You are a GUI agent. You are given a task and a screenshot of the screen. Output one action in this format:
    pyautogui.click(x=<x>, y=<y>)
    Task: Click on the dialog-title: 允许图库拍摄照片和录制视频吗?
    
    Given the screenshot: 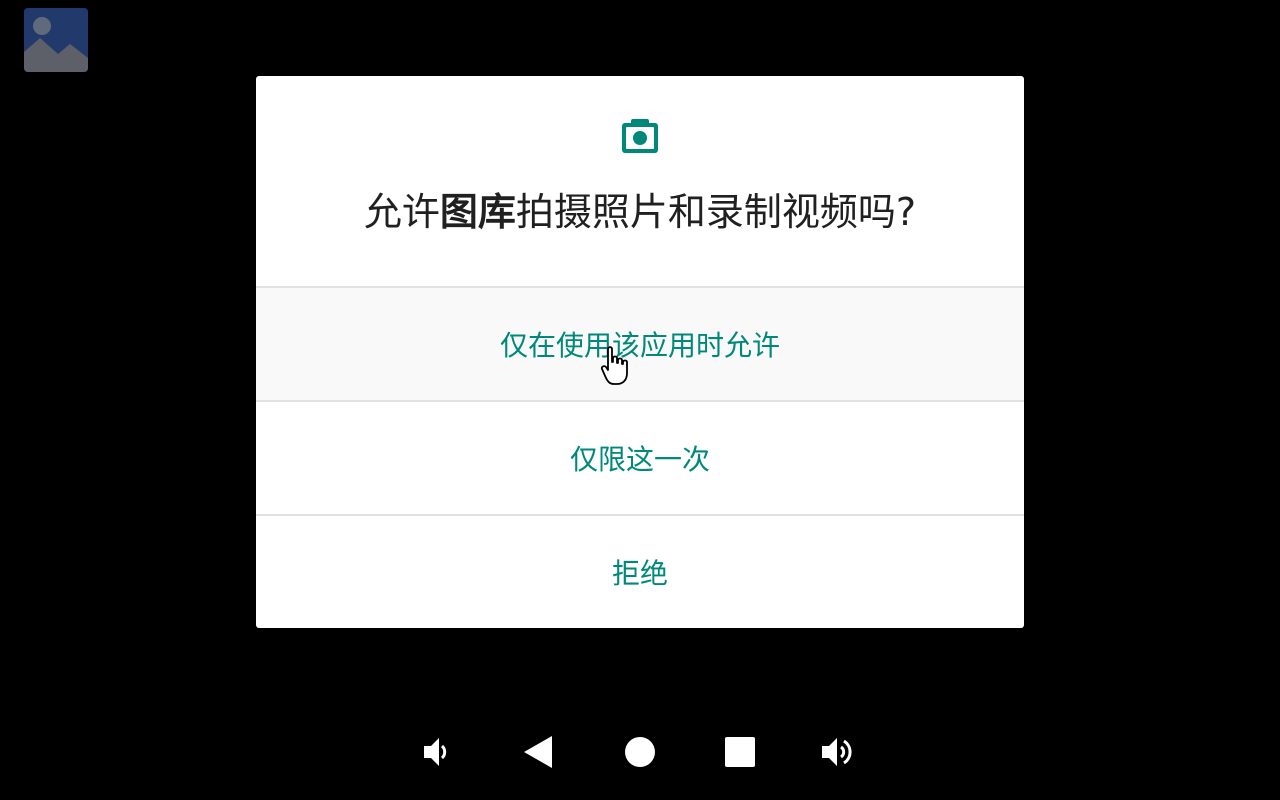 What is the action you would take?
    pyautogui.click(x=640, y=212)
    